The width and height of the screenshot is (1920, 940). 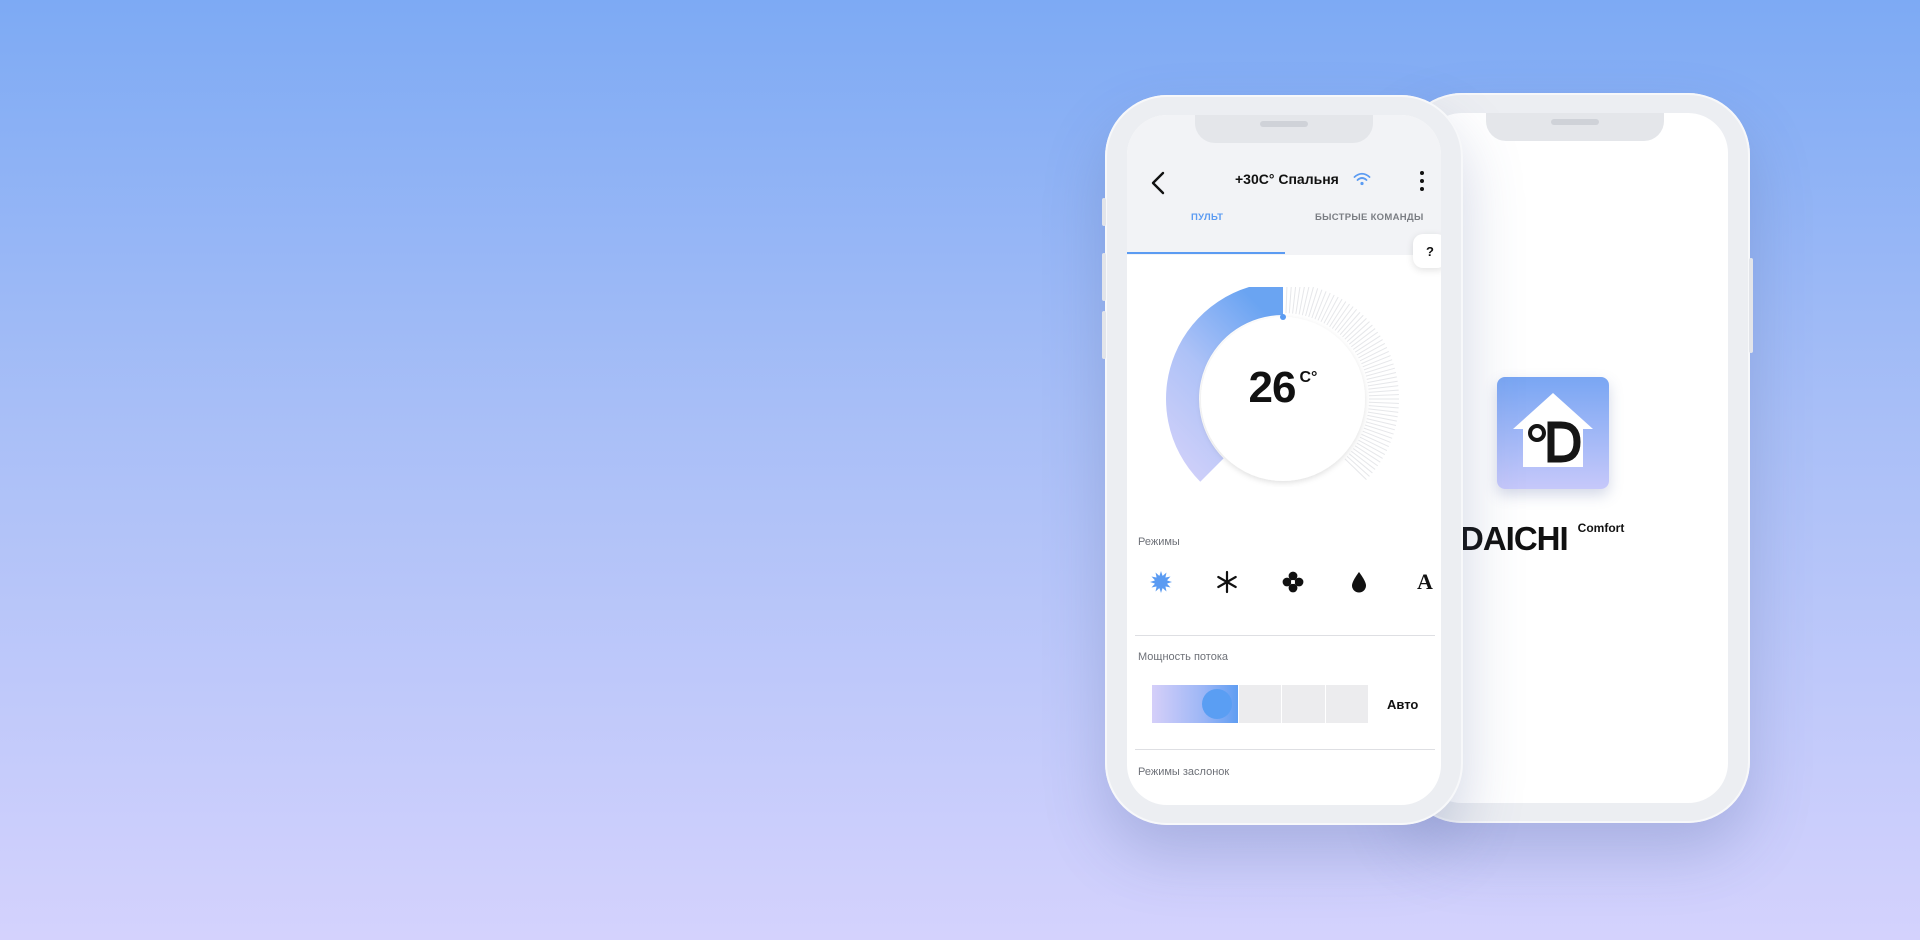 What do you see at coordinates (1369, 217) in the screenshot?
I see `tab-quick-commands: БЫСТРЫЕ КОМАНДЫ` at bounding box center [1369, 217].